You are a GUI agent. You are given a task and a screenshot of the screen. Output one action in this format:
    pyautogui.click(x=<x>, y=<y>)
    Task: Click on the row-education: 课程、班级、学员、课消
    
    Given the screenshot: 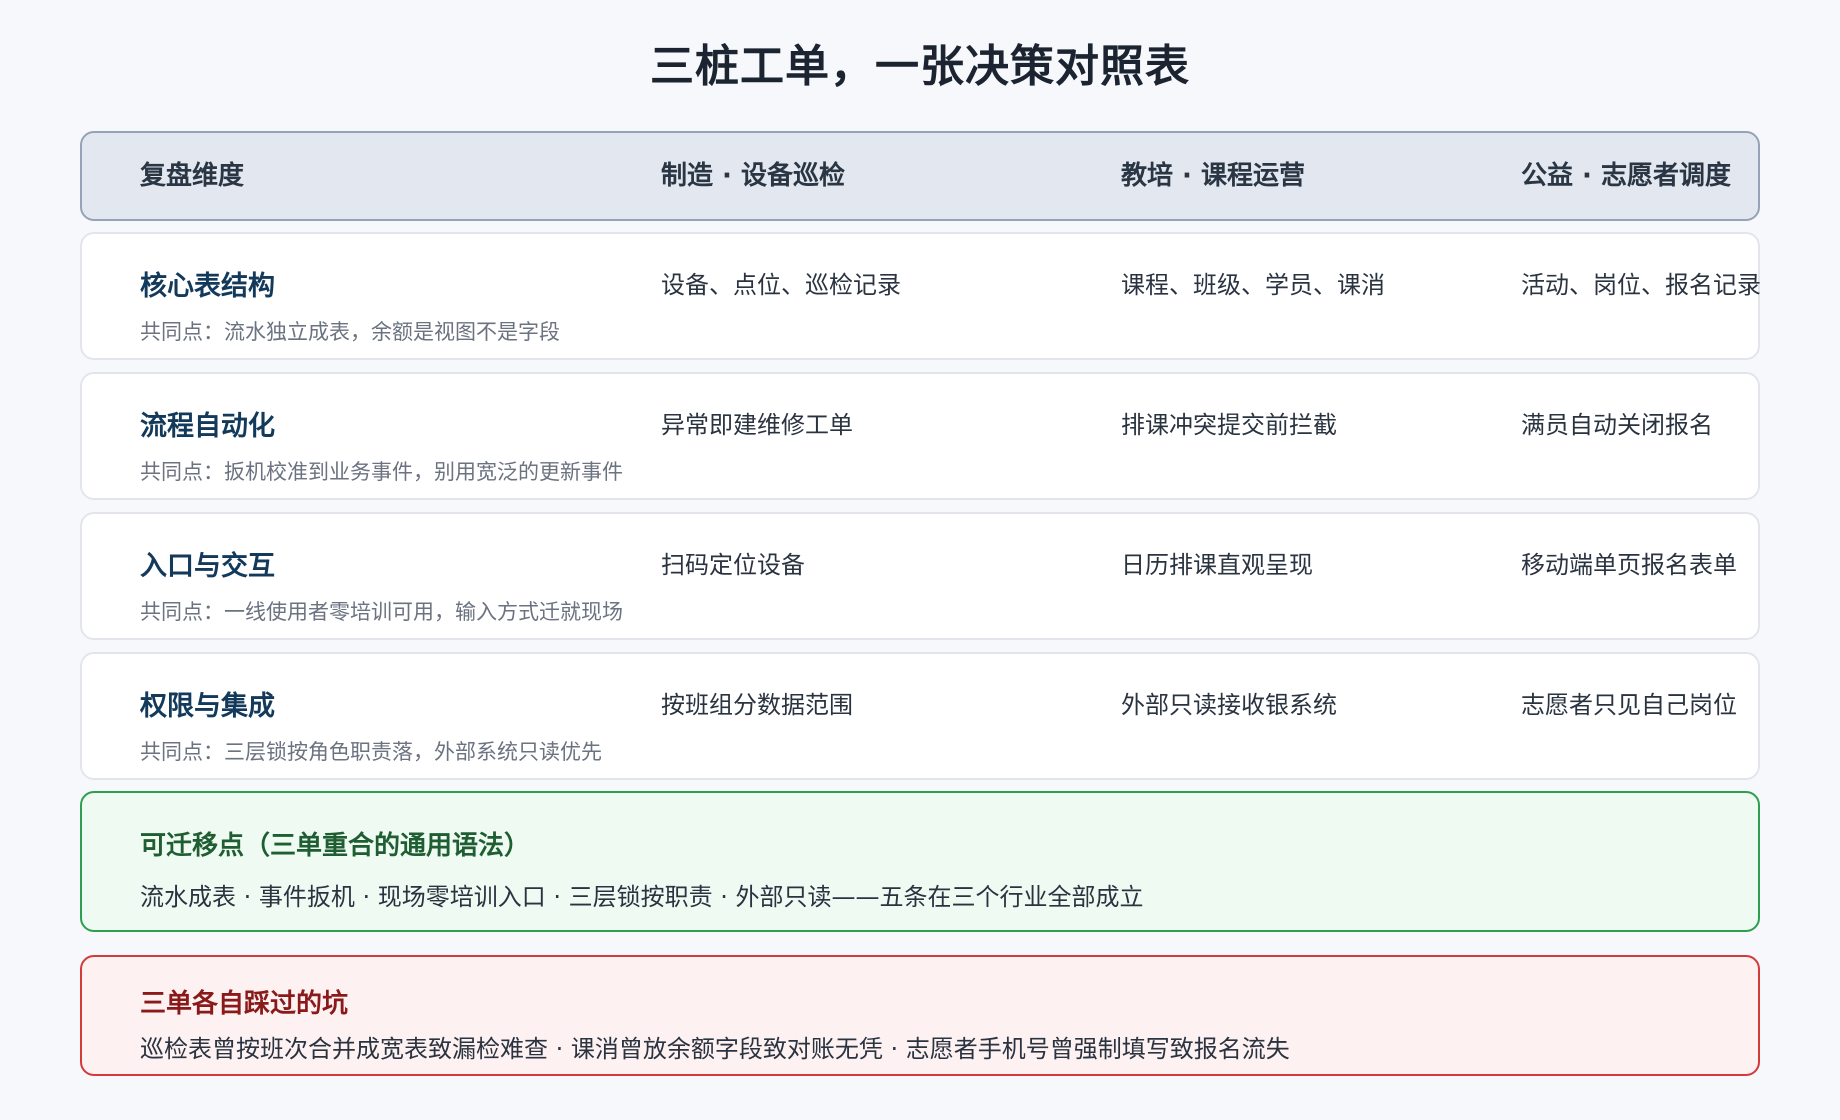 What is the action you would take?
    pyautogui.click(x=1253, y=285)
    